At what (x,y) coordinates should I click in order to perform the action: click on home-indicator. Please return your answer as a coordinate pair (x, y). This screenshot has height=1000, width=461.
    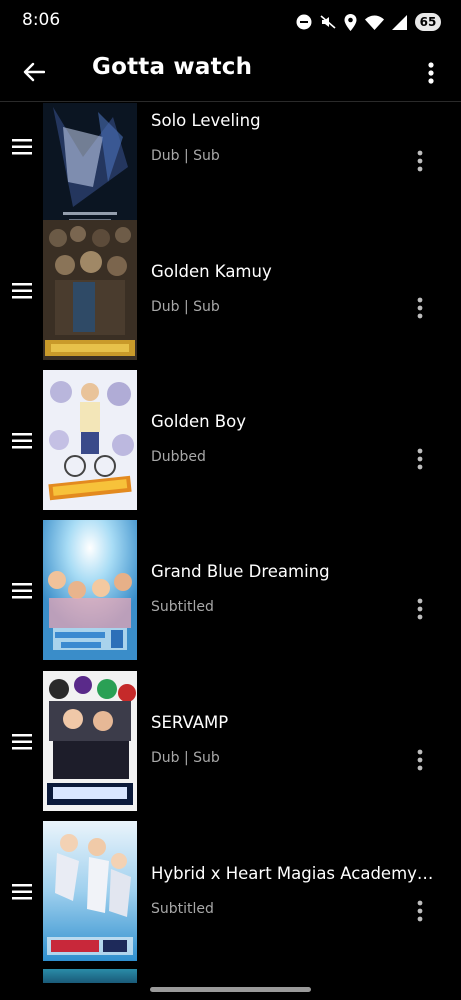
    Looking at the image, I should click on (230, 989).